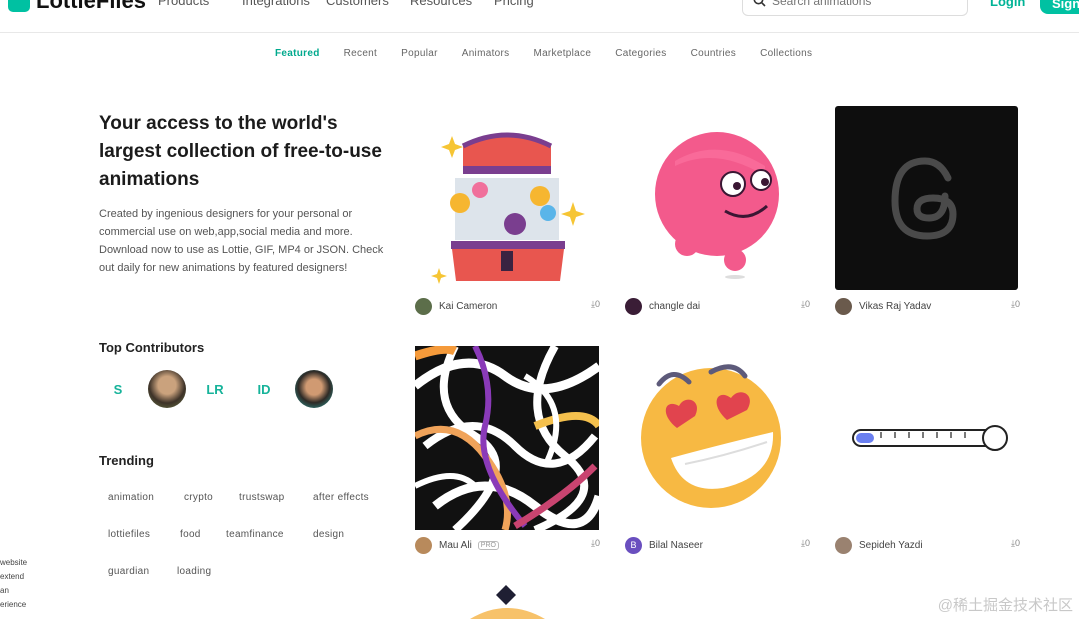 This screenshot has height=619, width=1079. What do you see at coordinates (297, 53) in the screenshot?
I see `tab-featured: Featured` at bounding box center [297, 53].